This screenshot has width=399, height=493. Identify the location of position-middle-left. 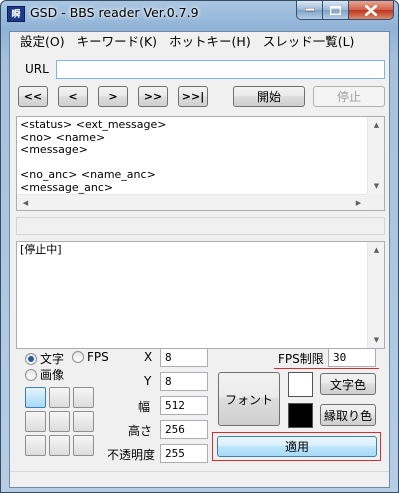
(35, 421).